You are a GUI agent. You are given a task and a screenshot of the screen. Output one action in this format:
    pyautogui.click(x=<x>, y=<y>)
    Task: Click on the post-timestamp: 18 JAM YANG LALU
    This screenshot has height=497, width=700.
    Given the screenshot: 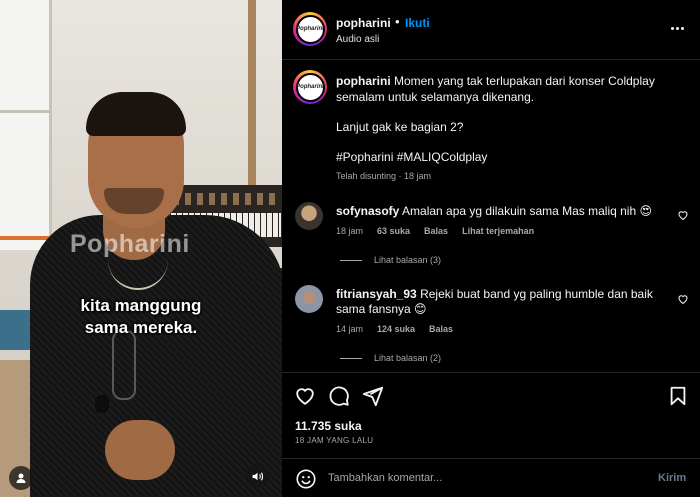 What is the action you would take?
    pyautogui.click(x=334, y=440)
    